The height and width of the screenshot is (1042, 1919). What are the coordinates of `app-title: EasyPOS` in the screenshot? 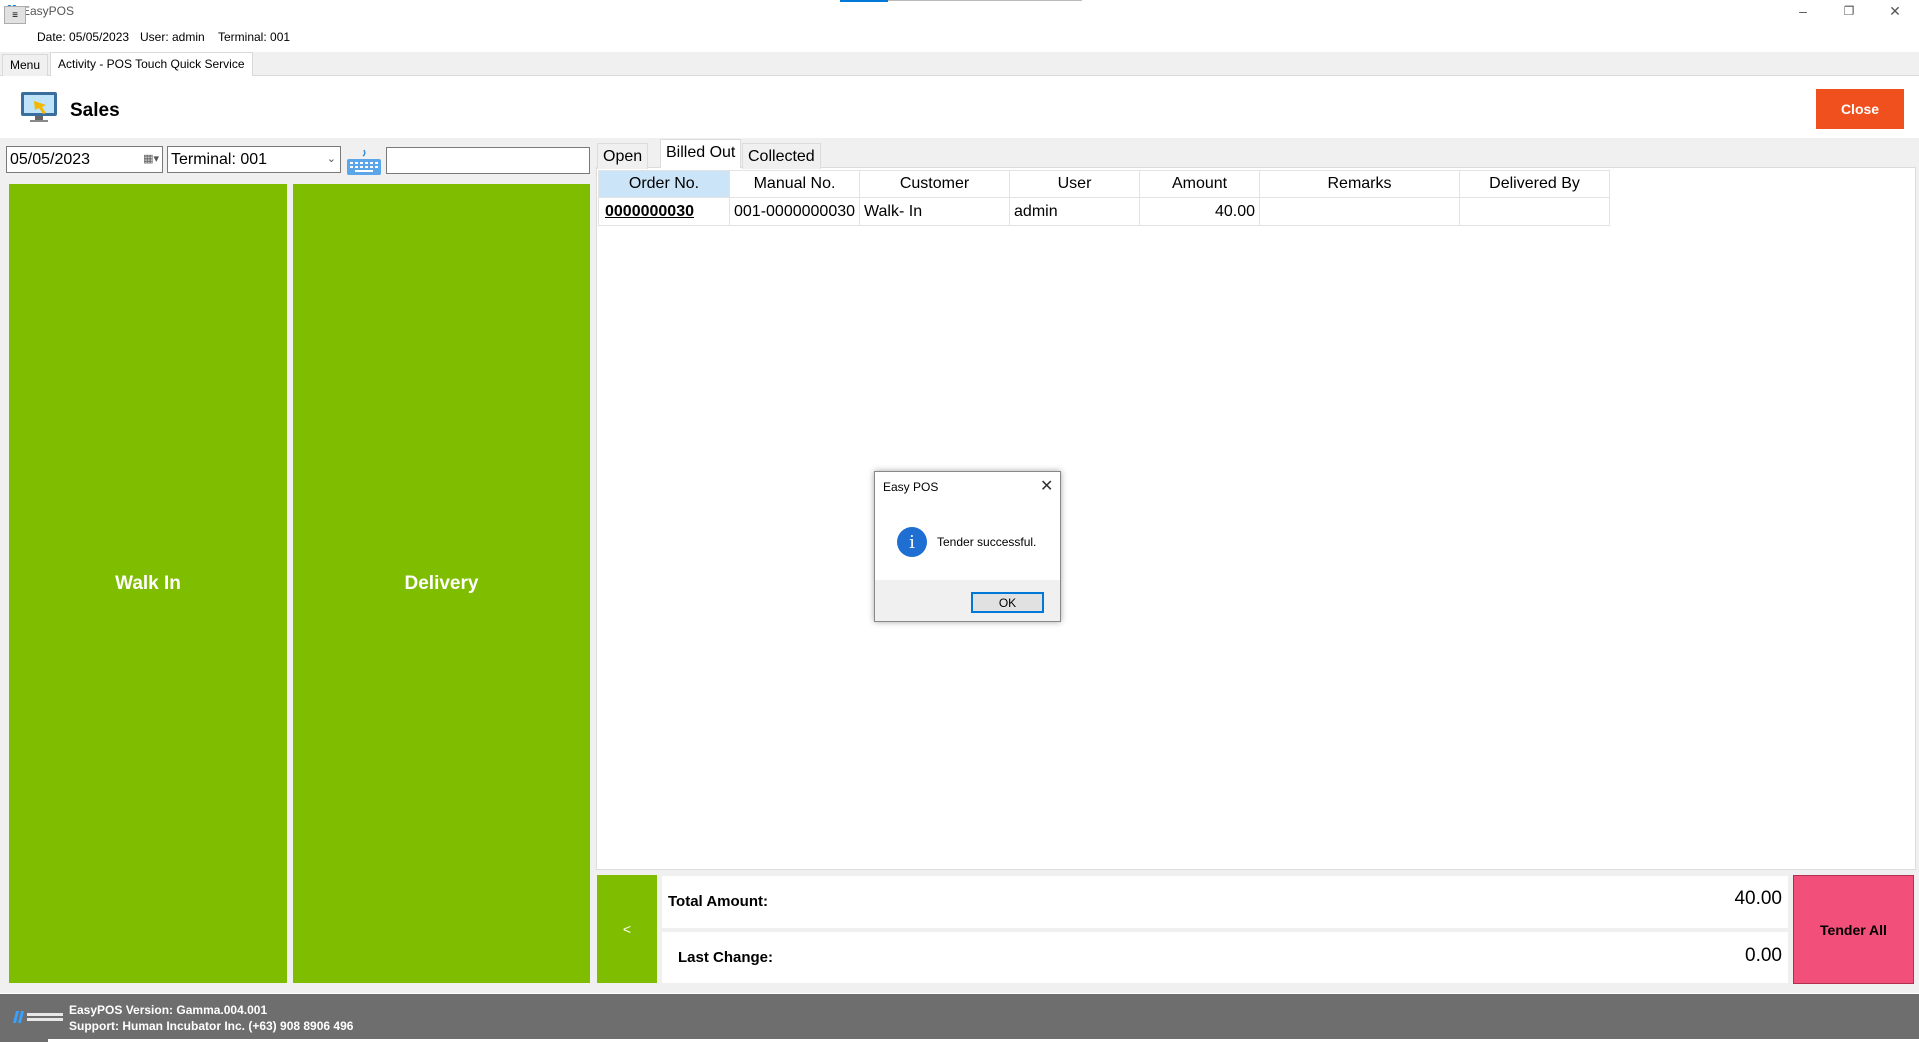 It's located at (48, 11).